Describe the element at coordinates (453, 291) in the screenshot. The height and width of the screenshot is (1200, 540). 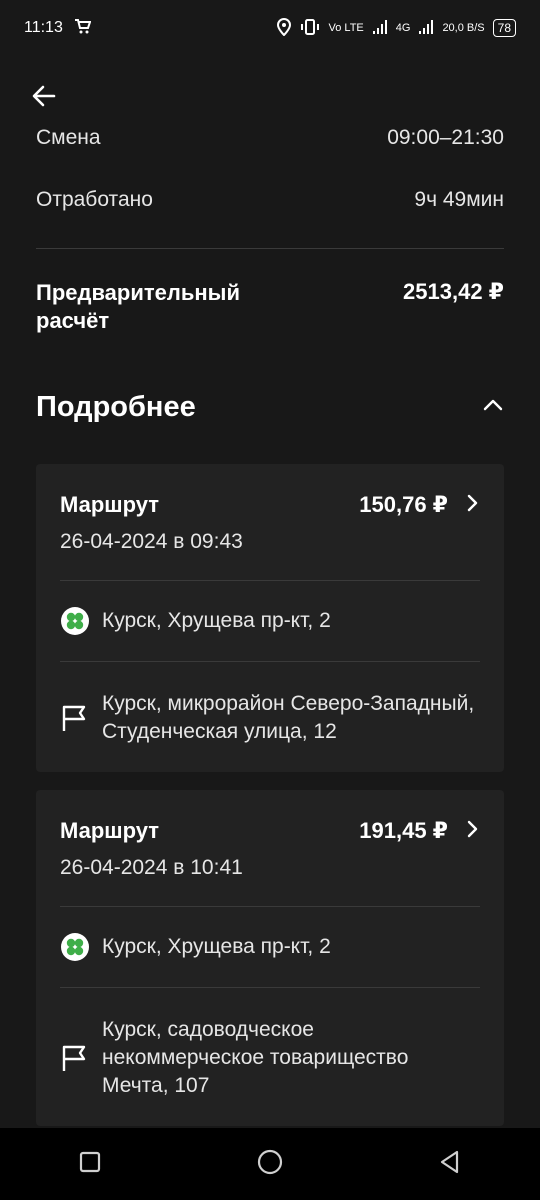
I see `preliminary-value: 2513,42 ₽` at that location.